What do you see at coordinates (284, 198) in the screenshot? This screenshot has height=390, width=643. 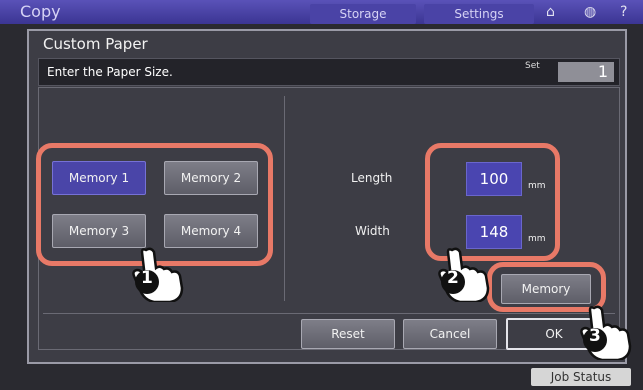 I see `vertical-divider` at bounding box center [284, 198].